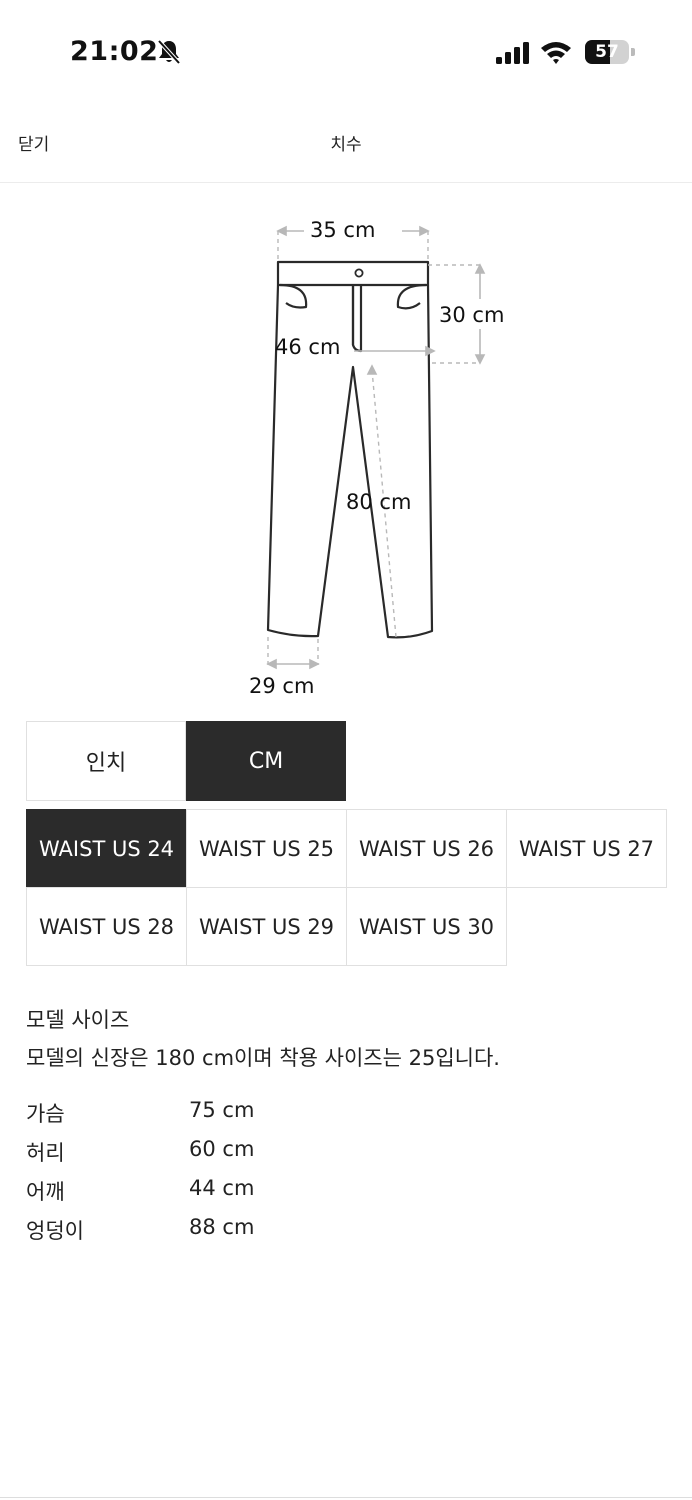 This screenshot has height=1500, width=692. Describe the element at coordinates (78, 1020) in the screenshot. I see `model-size-heading: 모델 사이즈` at that location.